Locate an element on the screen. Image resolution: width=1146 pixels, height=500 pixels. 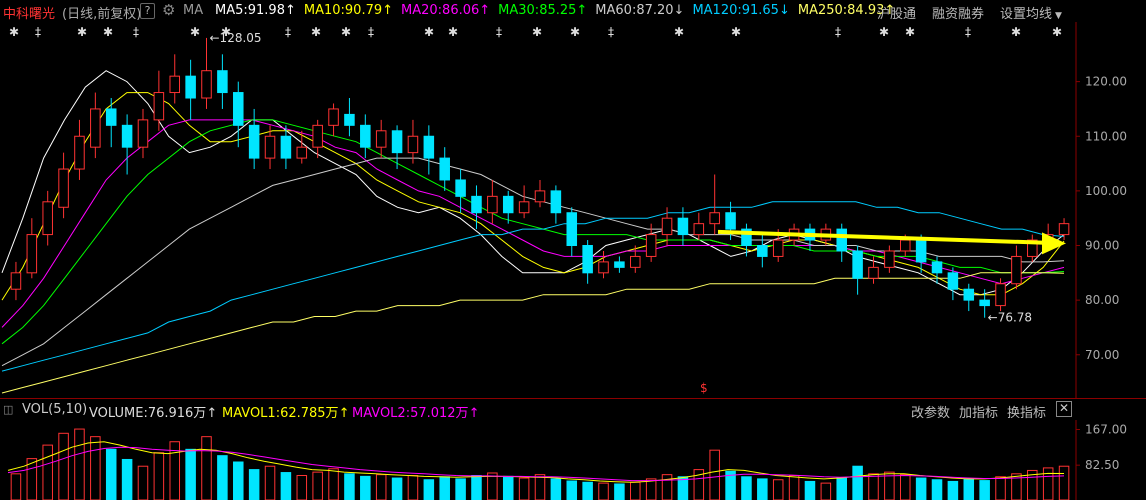
volume-arrow-icon: ↑ is located at coordinates (212, 413).